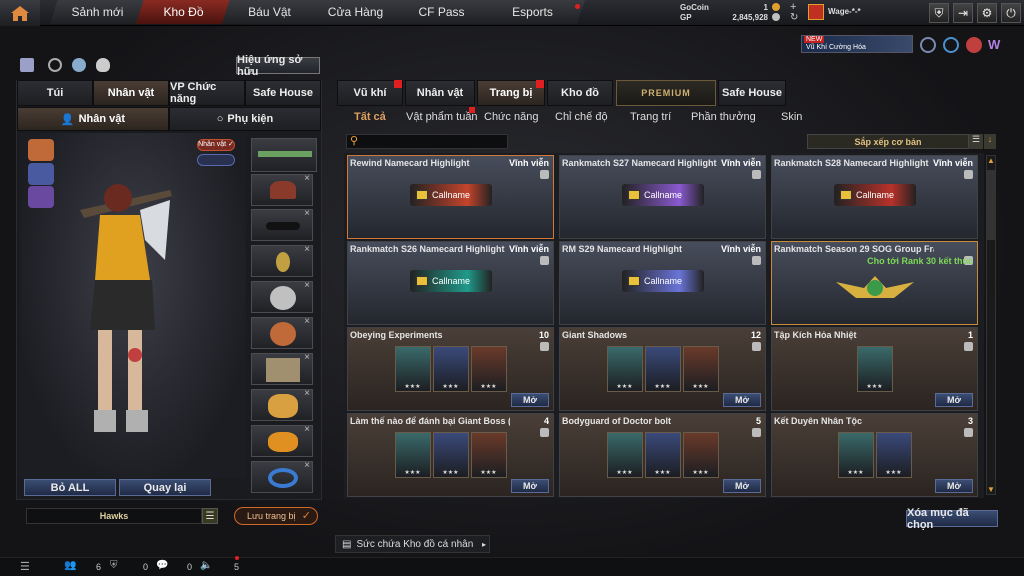 This screenshot has height=576, width=1024. What do you see at coordinates (441, 12) in the screenshot?
I see `tab-cf-pass: CF Pass` at bounding box center [441, 12].